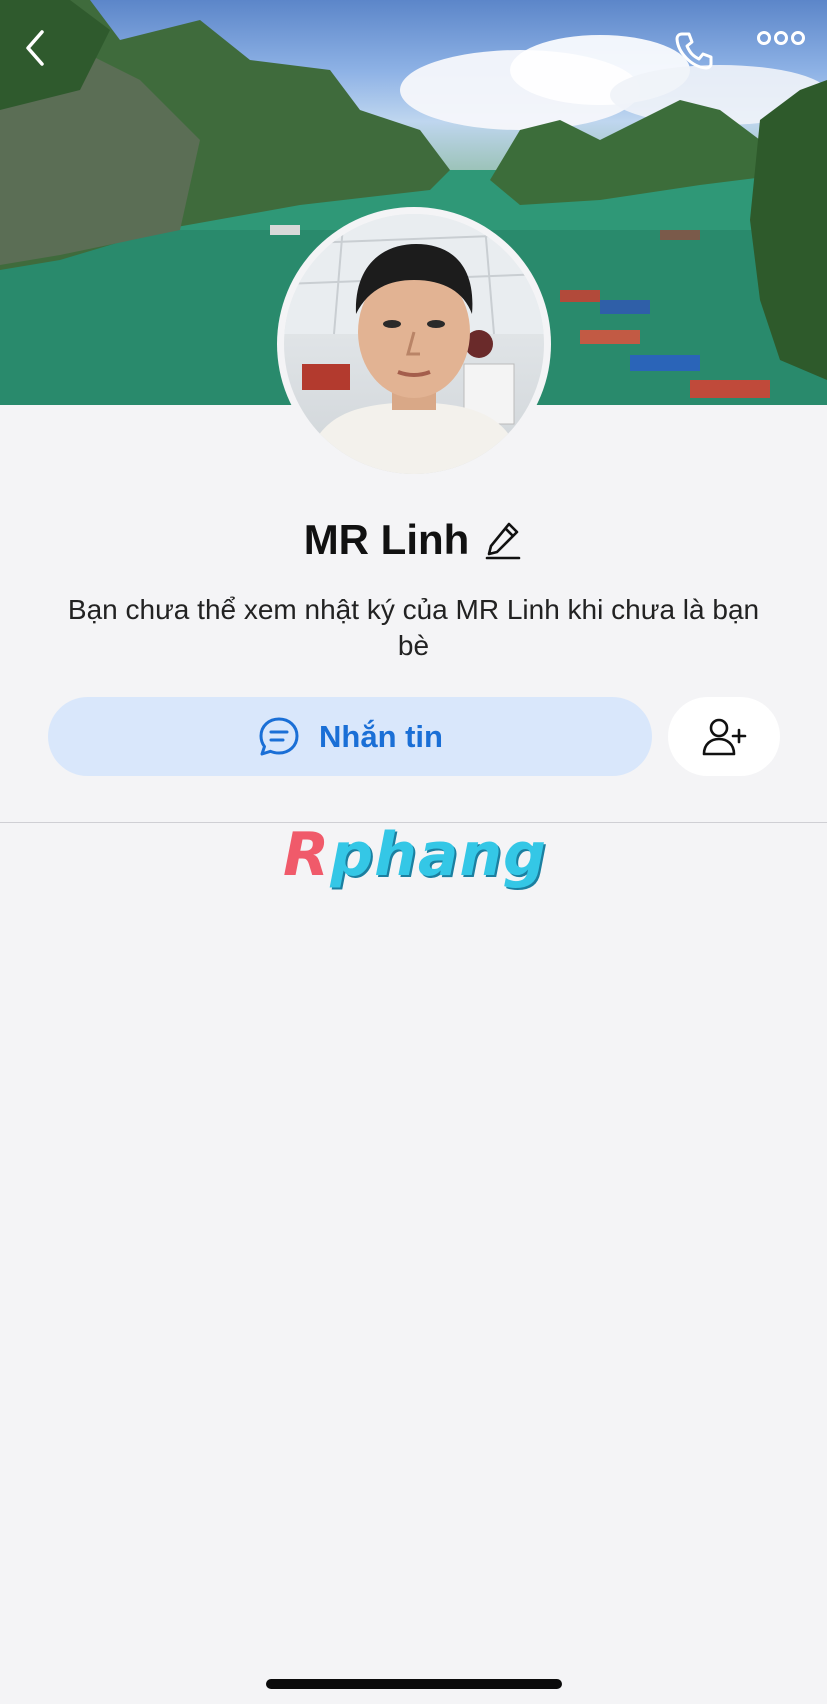 This screenshot has height=1704, width=827. I want to click on add-friend-icon, so click(724, 736).